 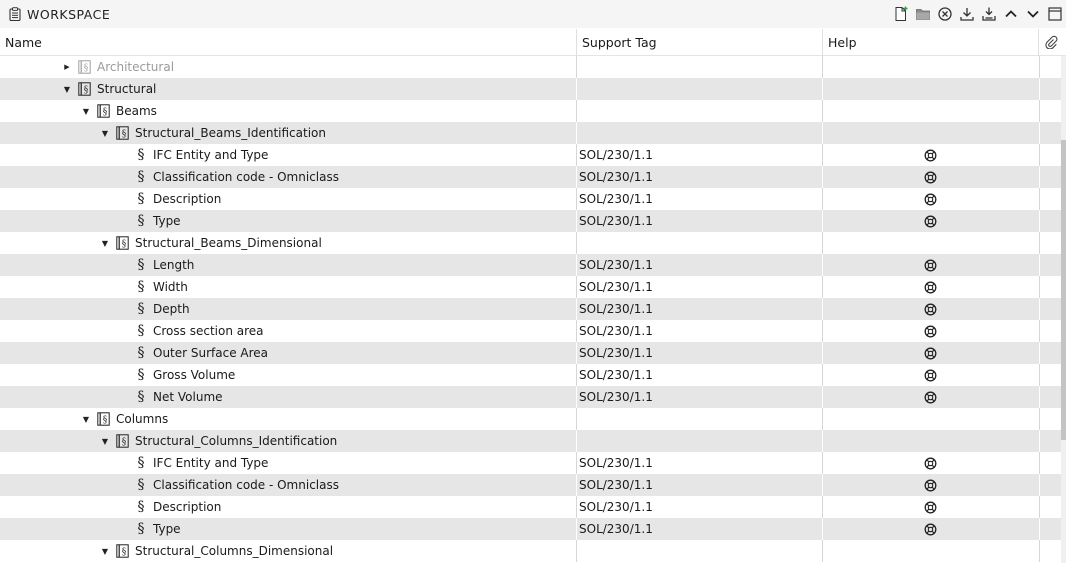 I want to click on tree-group-row: ▼ § Structural_Beams_Dimensional, so click(x=530, y=243).